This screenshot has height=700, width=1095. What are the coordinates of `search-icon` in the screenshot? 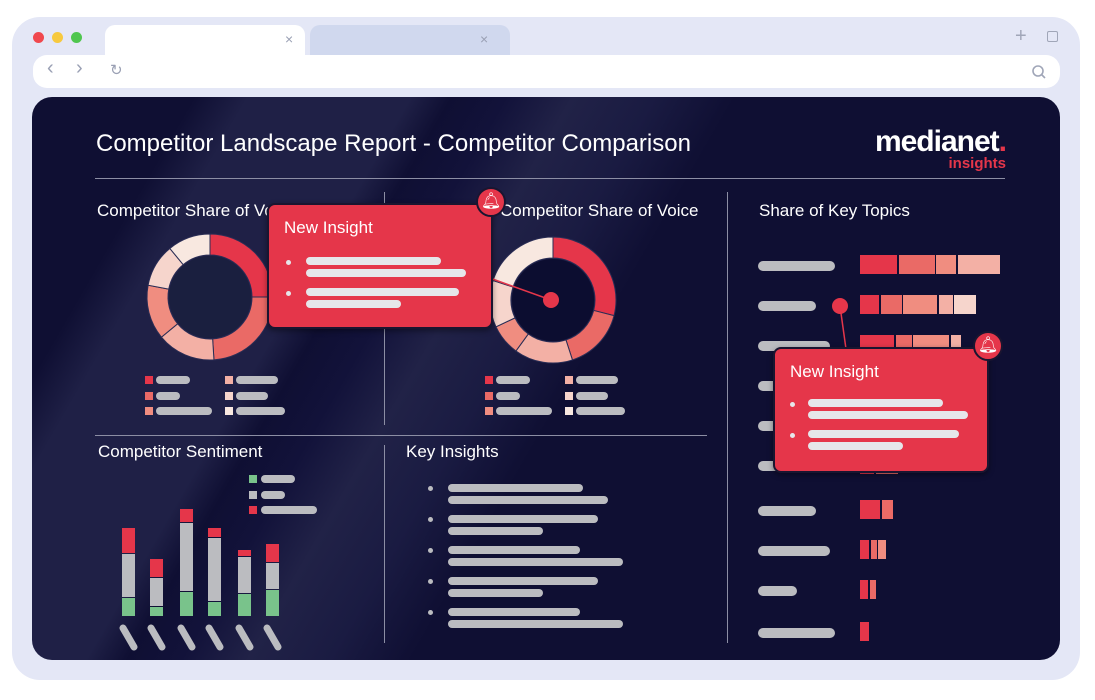 It's located at (1039, 72).